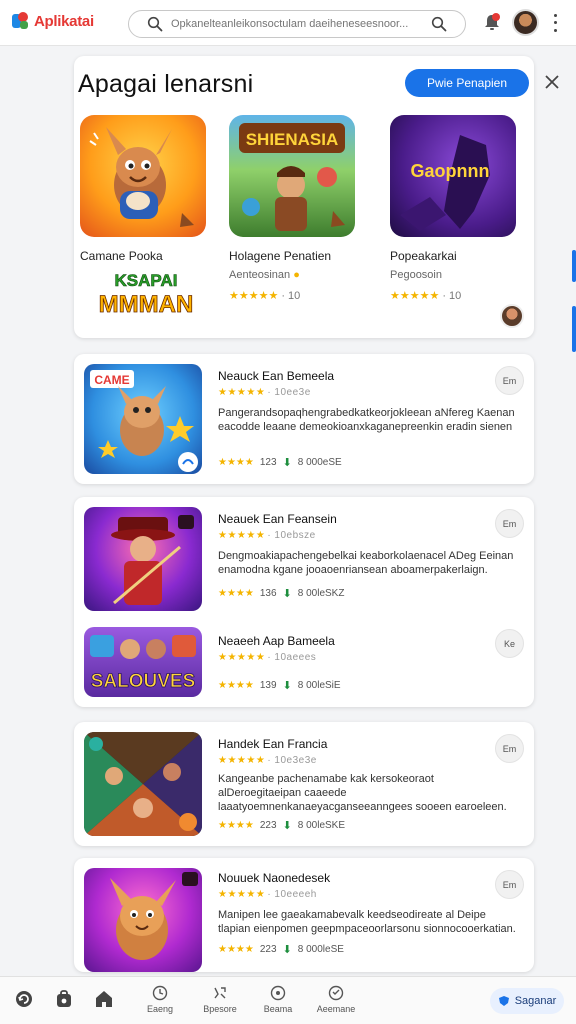  I want to click on close-icon, so click(552, 82).